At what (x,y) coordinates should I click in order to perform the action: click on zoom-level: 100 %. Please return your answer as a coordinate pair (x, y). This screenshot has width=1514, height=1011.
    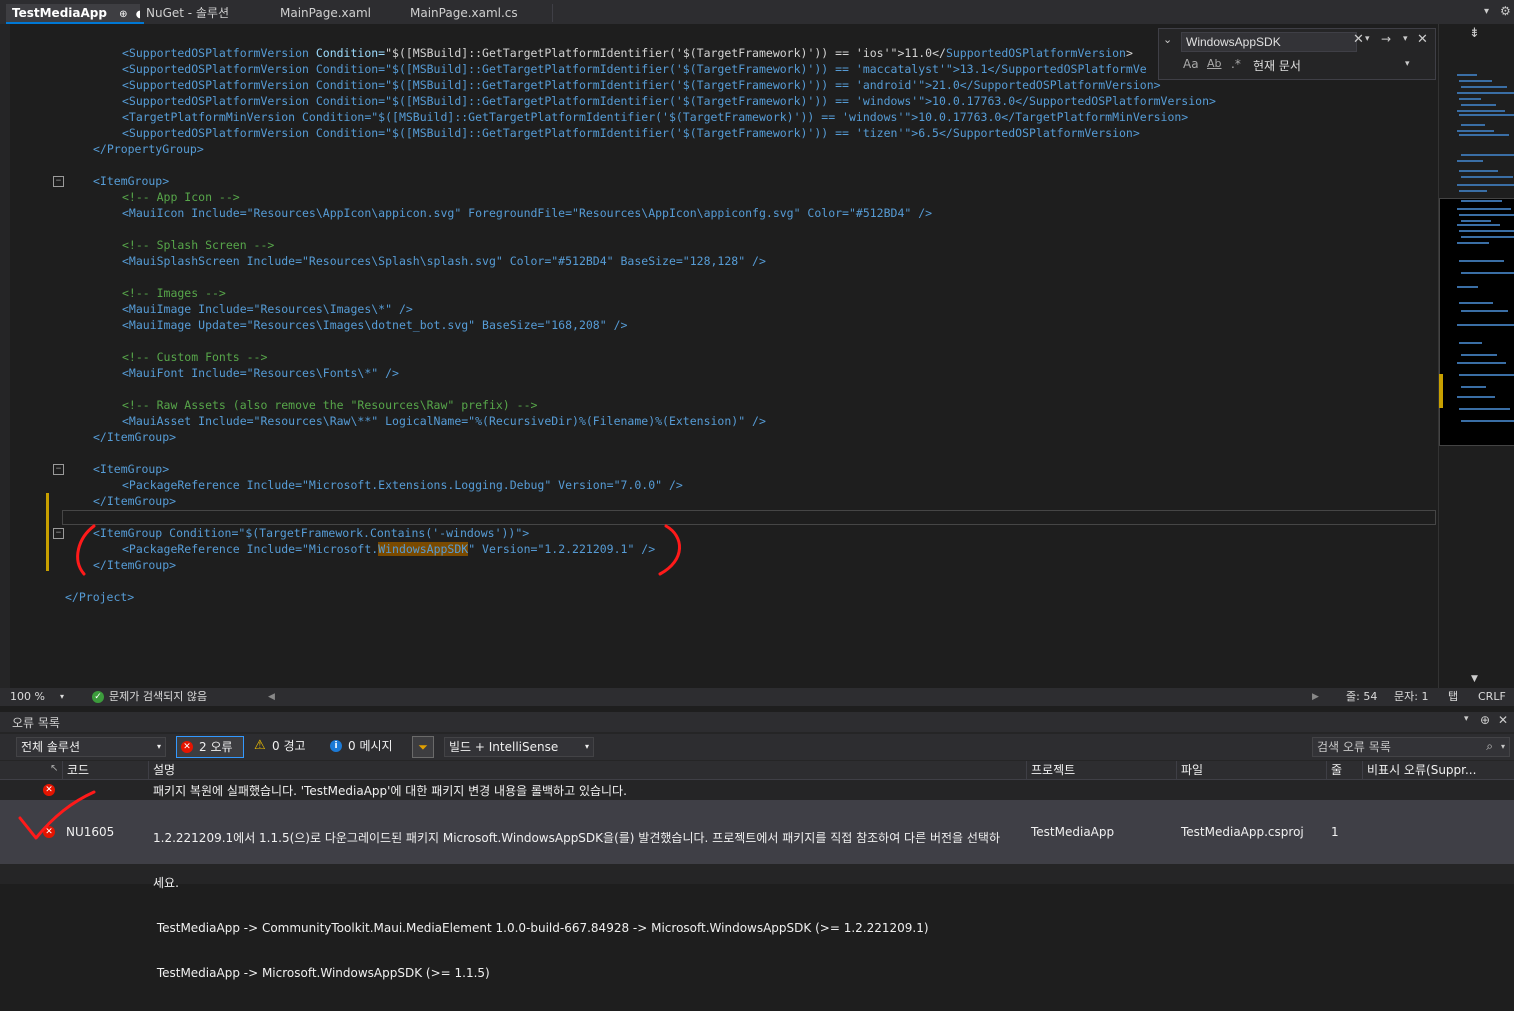
    Looking at the image, I should click on (27, 697).